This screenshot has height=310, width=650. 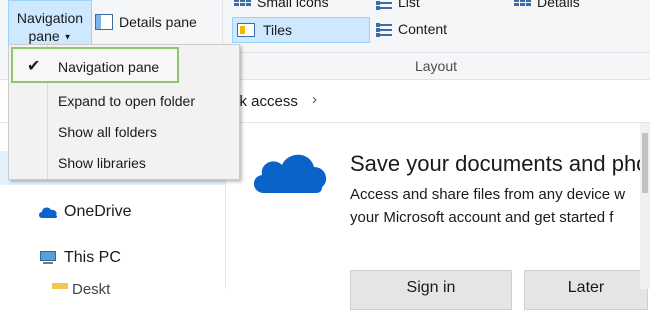 I want to click on content-label: Content, so click(x=423, y=29).